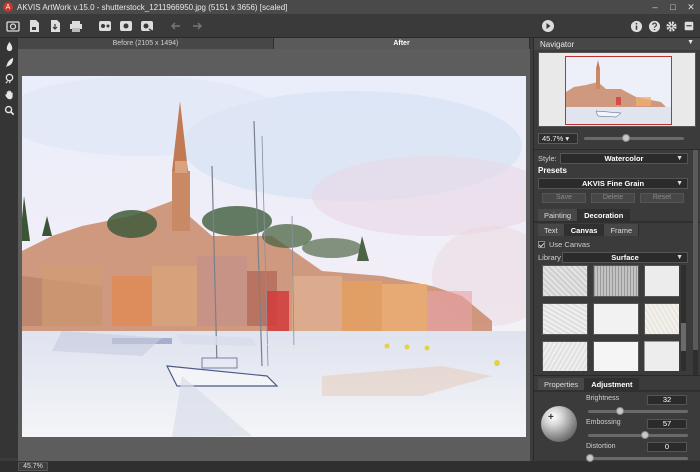 The image size is (700, 472). Describe the element at coordinates (637, 458) in the screenshot. I see `distortion-slider` at that location.